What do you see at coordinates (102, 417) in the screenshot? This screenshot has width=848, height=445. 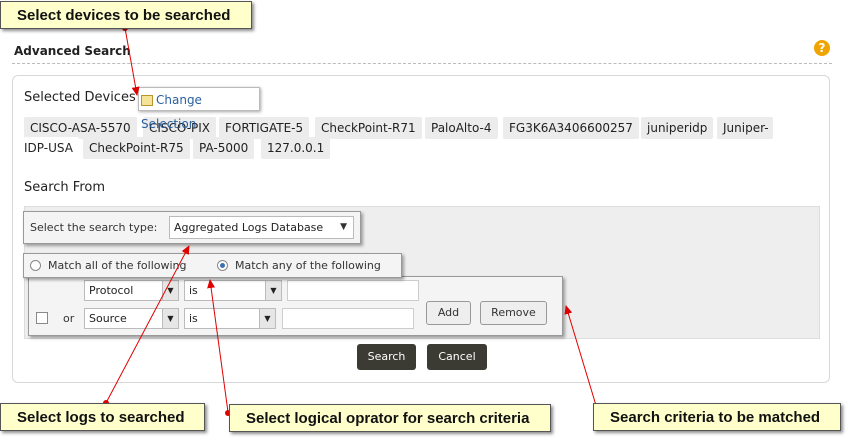 I see `callout-select-logs: Select logs to searched` at bounding box center [102, 417].